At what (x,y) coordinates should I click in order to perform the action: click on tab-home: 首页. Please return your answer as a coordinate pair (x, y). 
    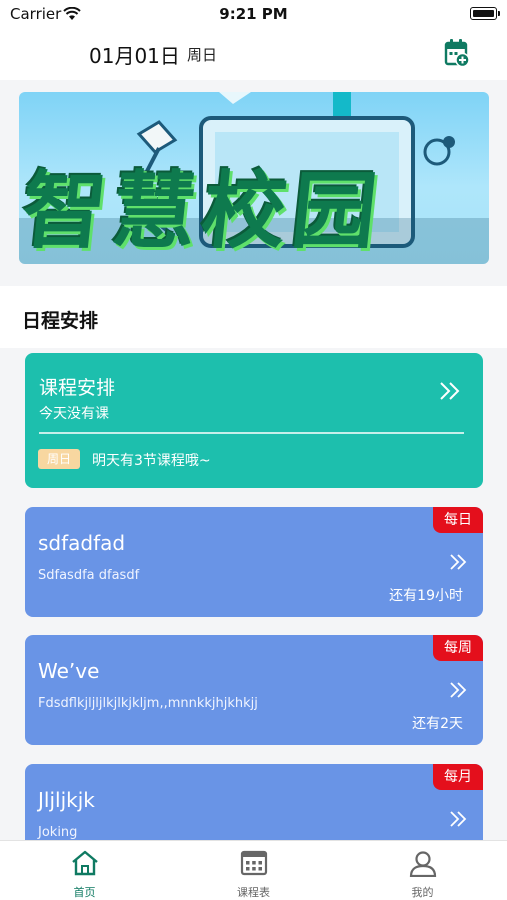
    Looking at the image, I should click on (84, 870).